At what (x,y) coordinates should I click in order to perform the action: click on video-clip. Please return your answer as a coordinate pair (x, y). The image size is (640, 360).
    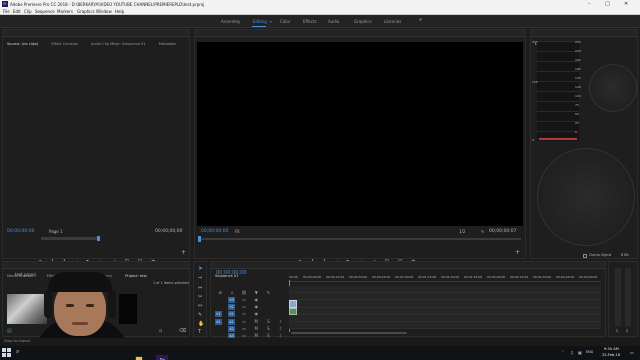
    Looking at the image, I should click on (293, 304).